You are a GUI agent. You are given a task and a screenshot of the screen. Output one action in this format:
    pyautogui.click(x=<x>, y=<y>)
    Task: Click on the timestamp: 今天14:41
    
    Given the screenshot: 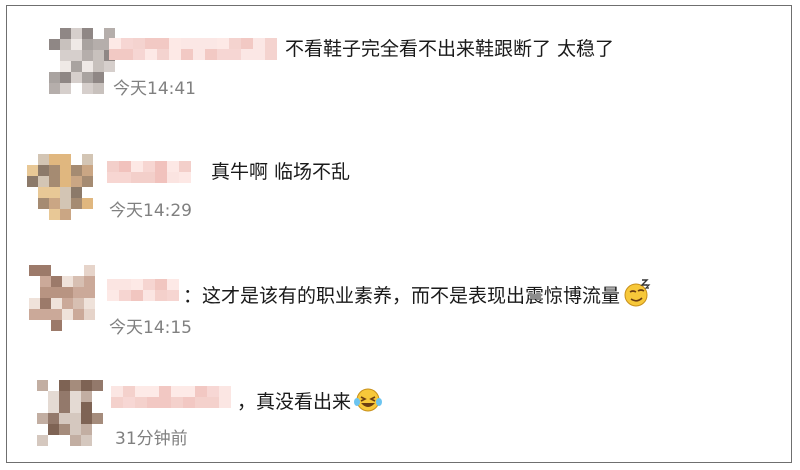 What is the action you would take?
    pyautogui.click(x=154, y=89)
    